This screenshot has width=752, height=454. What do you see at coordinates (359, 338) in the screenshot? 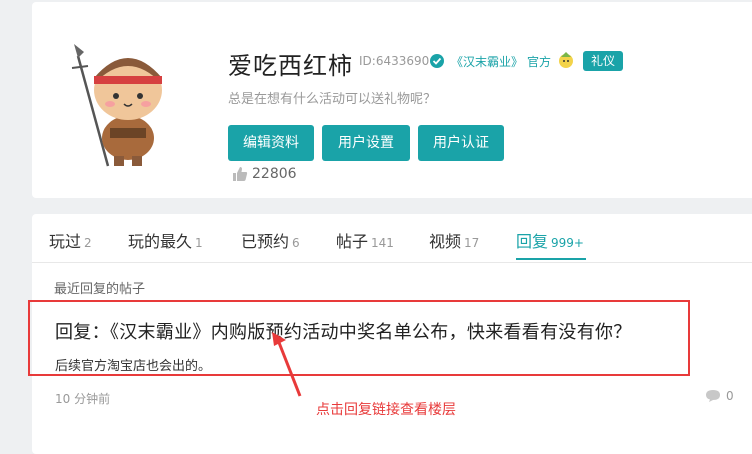
I see `highlight-annotation-box` at bounding box center [359, 338].